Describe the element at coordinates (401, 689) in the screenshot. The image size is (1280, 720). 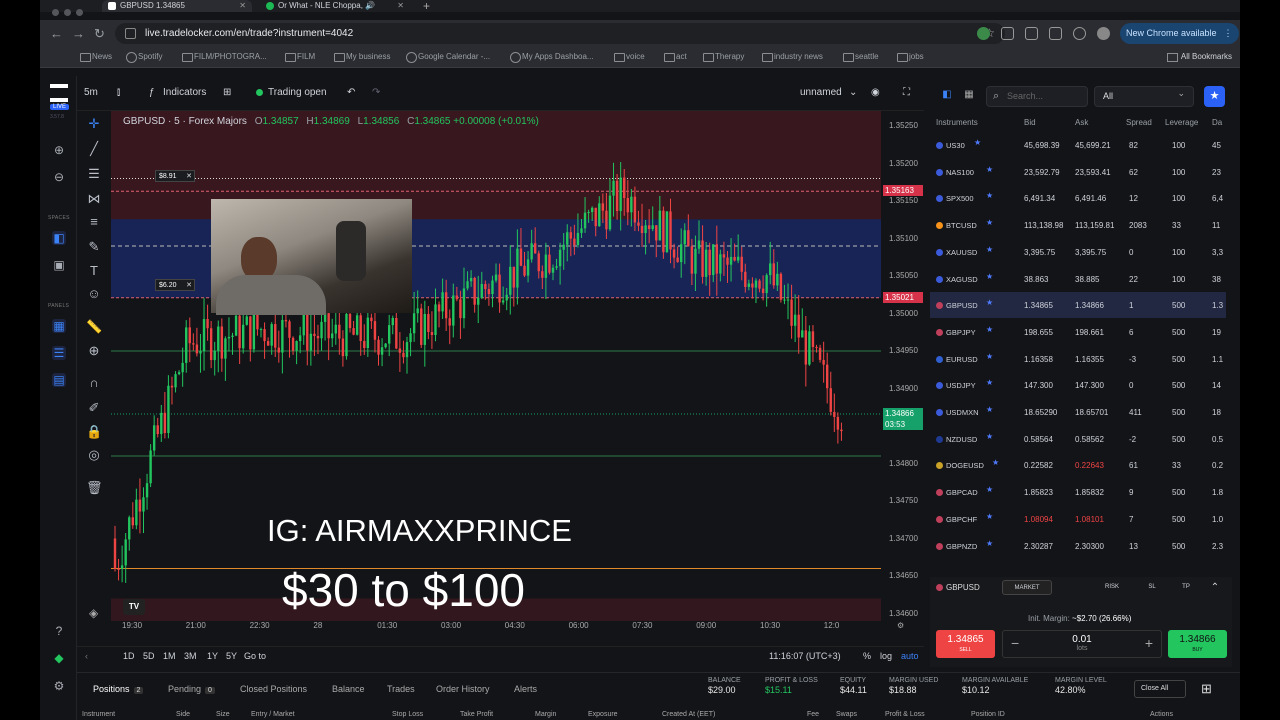
I see `tab-trades: Trades` at that location.